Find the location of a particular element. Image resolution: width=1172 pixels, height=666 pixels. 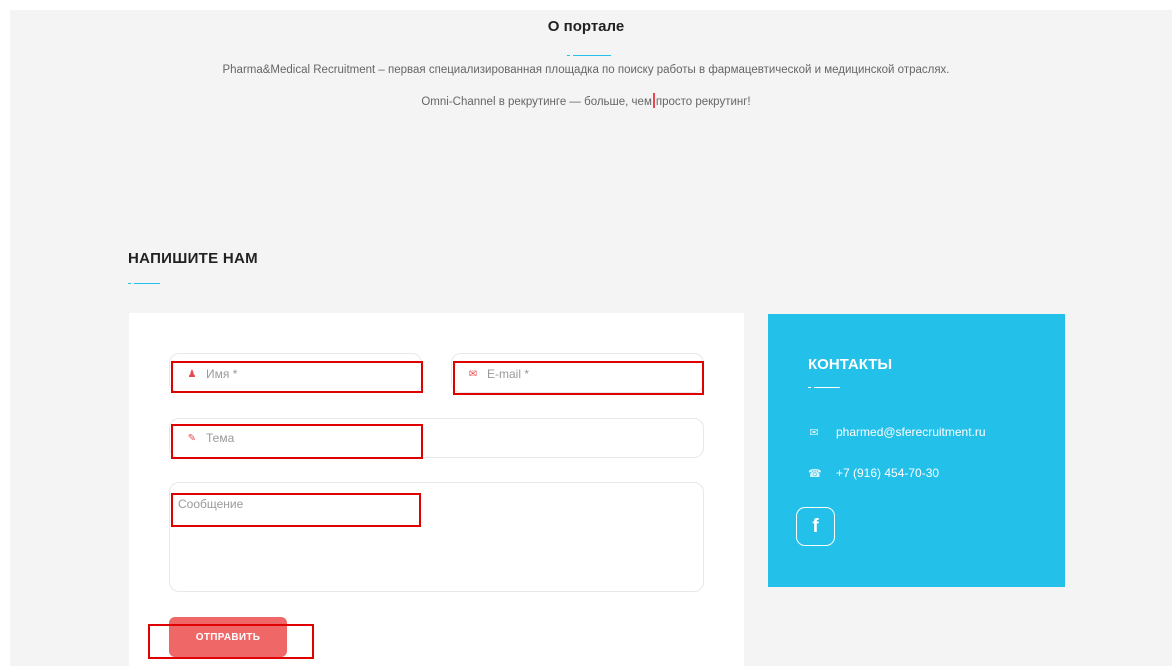

highlight-box-email is located at coordinates (578, 378).